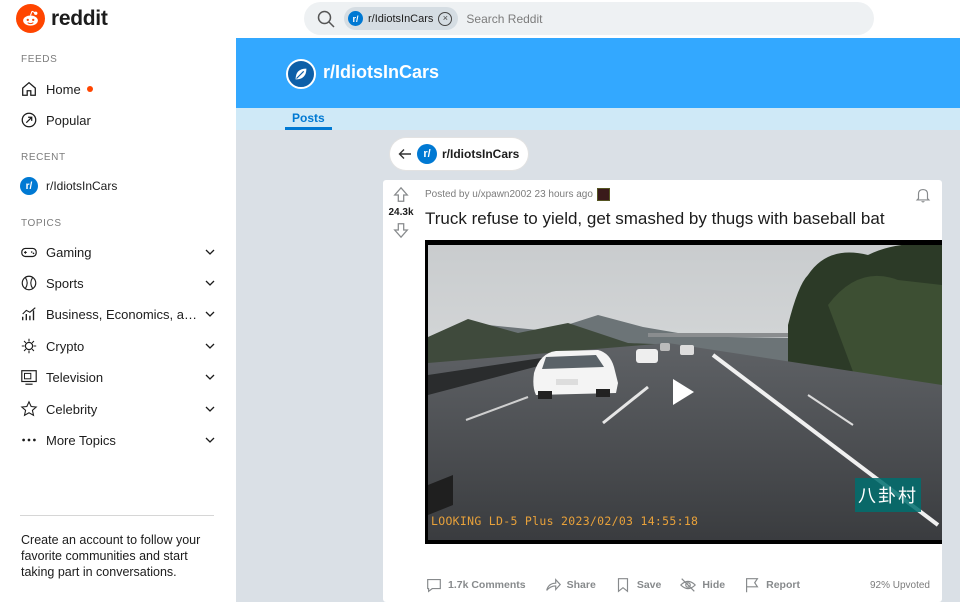 The image size is (960, 602). I want to click on ball-icon, so click(29, 283).